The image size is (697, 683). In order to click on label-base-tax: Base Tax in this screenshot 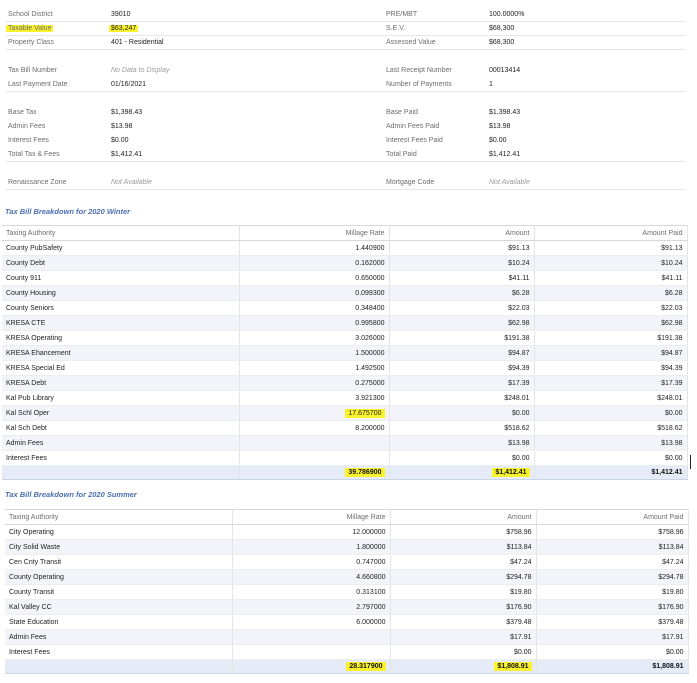, I will do `click(22, 112)`.